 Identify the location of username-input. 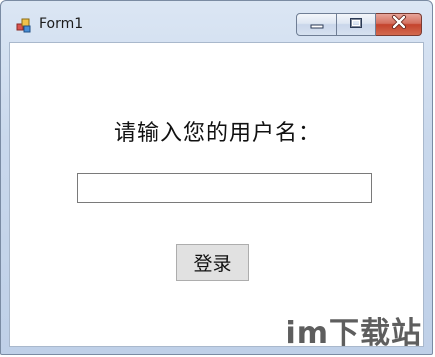
(224, 188).